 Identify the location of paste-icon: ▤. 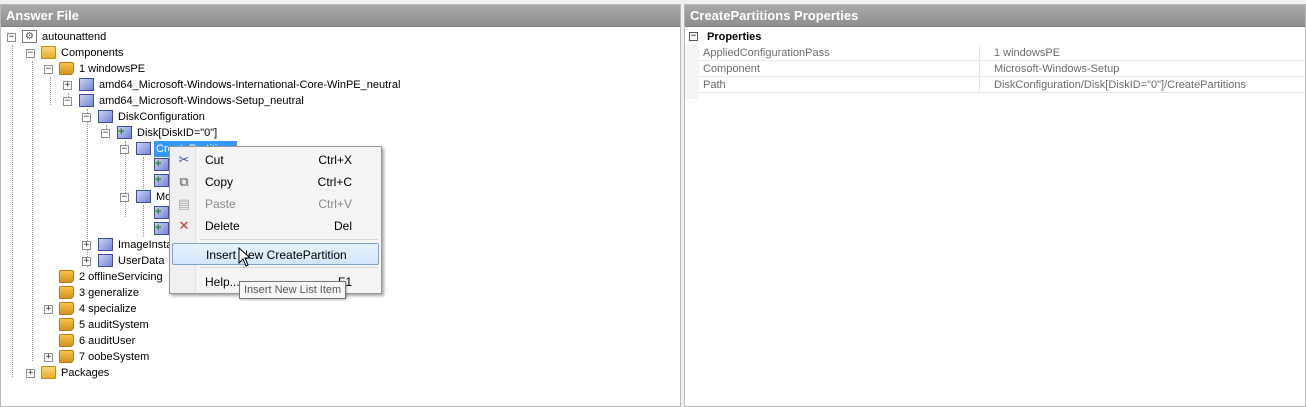
(184, 203).